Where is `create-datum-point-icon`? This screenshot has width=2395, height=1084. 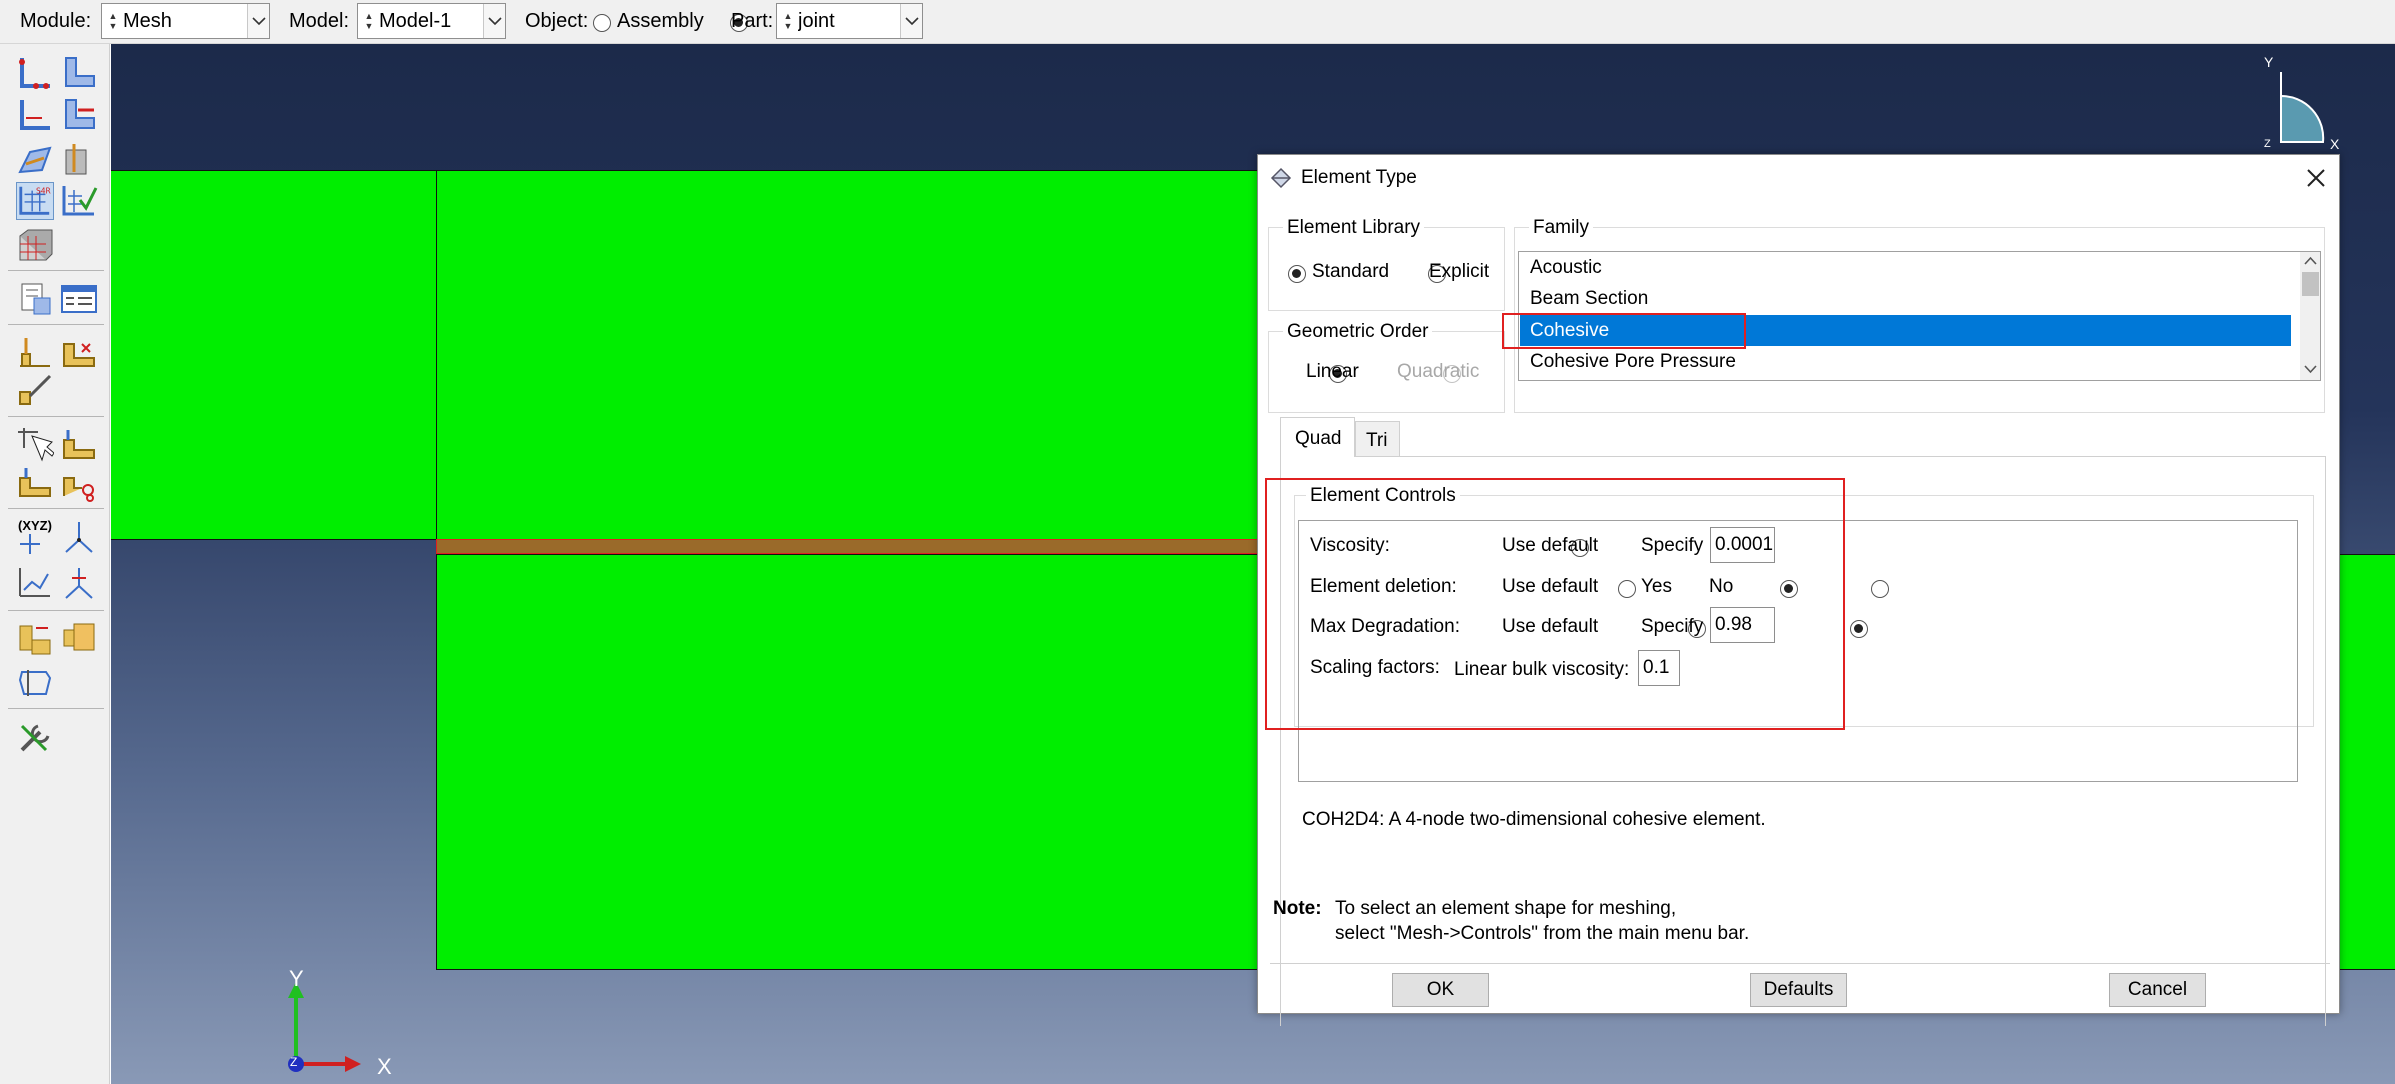
create-datum-point-icon is located at coordinates (35, 543).